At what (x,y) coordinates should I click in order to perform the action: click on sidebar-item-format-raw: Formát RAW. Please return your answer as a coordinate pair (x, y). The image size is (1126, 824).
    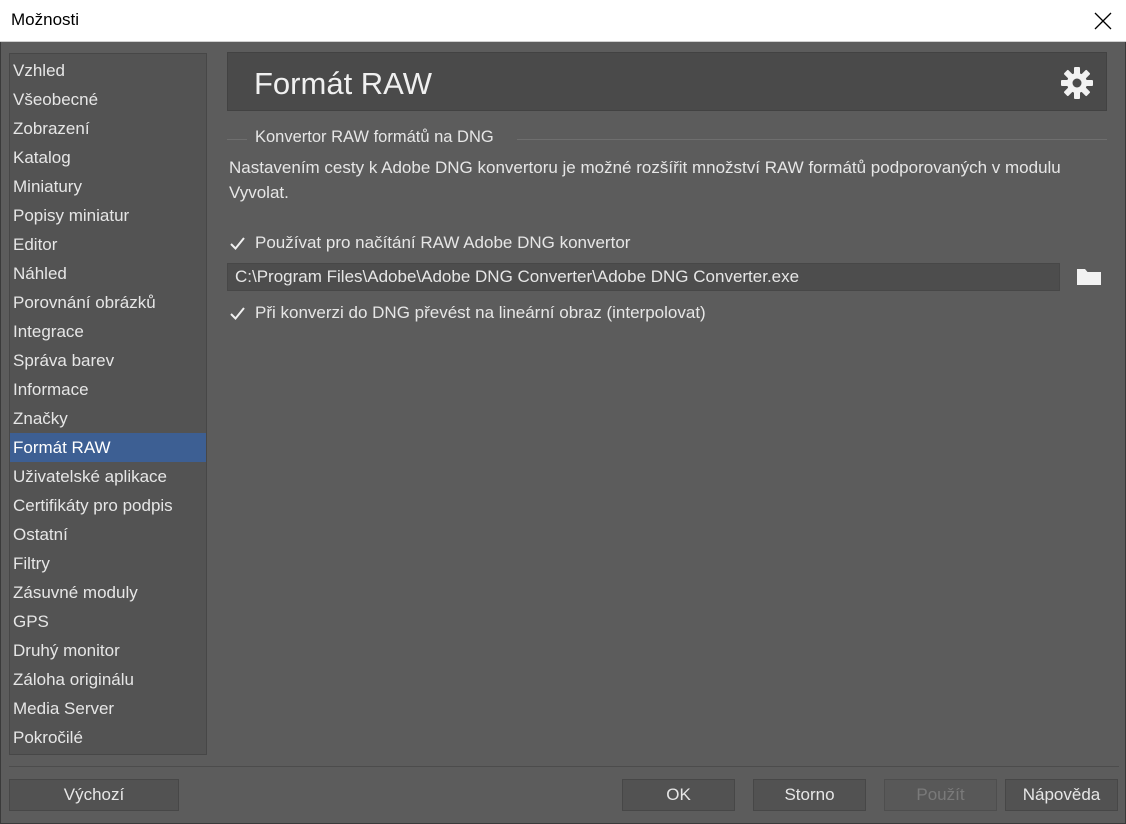
    Looking at the image, I should click on (108, 447).